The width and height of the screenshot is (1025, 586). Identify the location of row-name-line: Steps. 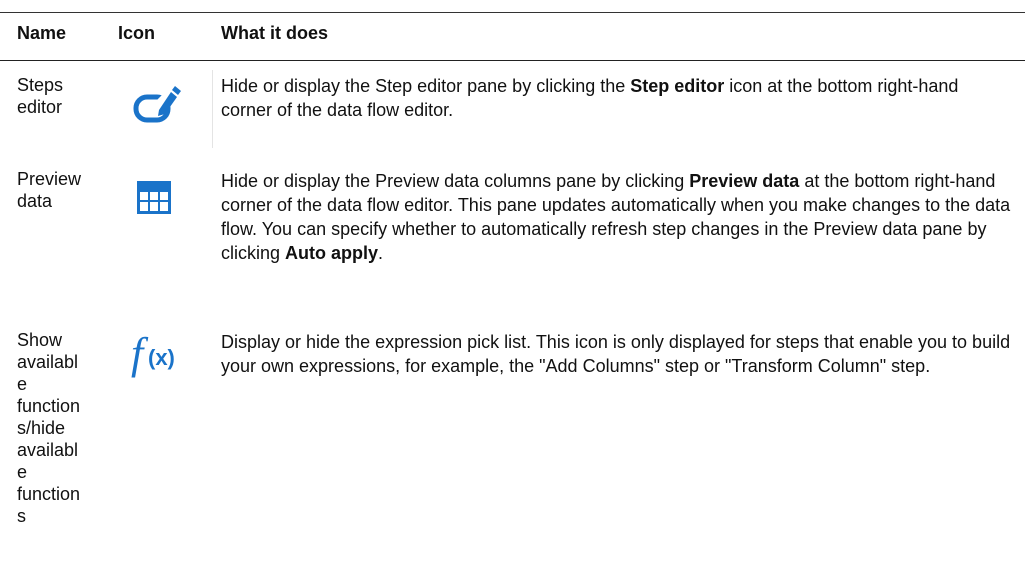
(40, 85).